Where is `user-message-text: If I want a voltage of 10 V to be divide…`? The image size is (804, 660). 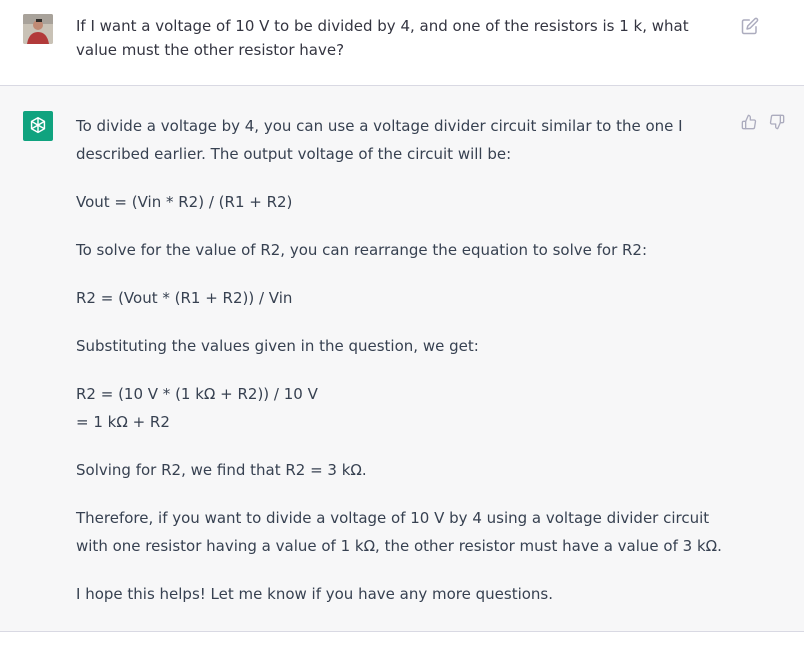
user-message-text: If I want a voltage of 10 V to be divide… is located at coordinates (382, 38).